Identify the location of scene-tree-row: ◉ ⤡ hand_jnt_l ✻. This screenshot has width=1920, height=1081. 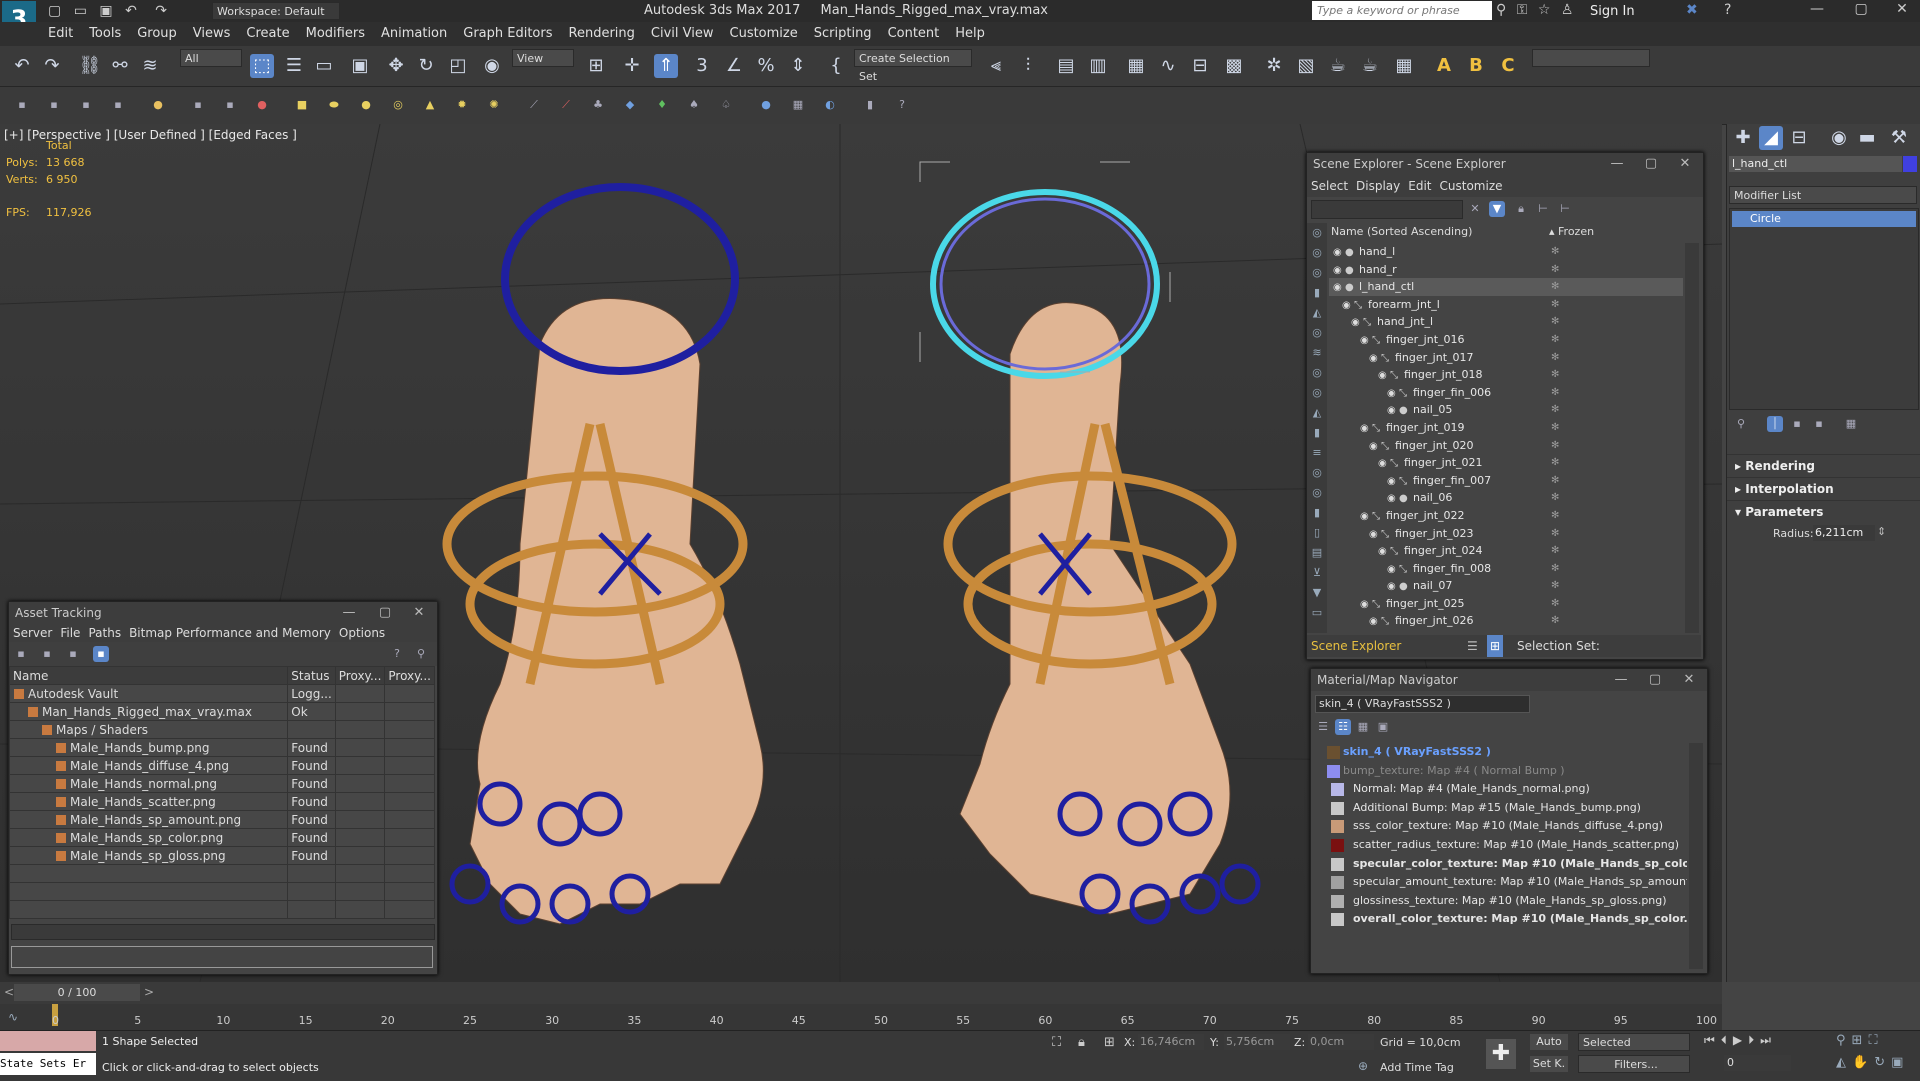
(1506, 322).